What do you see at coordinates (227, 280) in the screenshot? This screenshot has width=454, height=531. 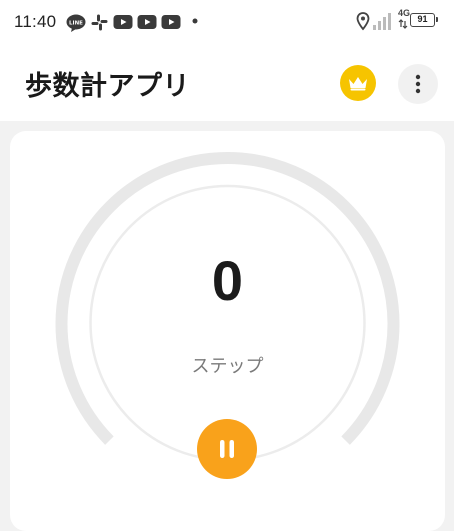 I see `step-count: 0` at bounding box center [227, 280].